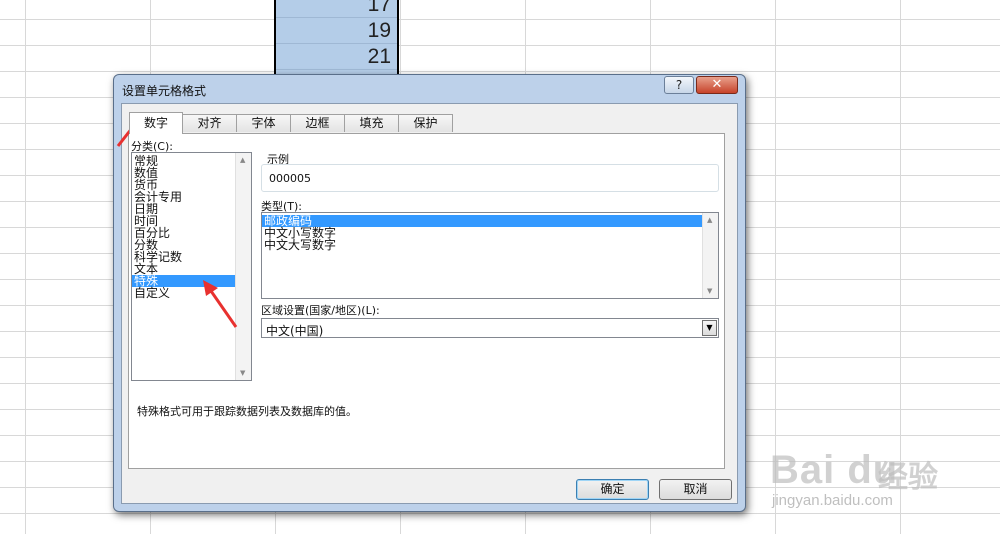  Describe the element at coordinates (220, 304) in the screenshot. I see `arrow-to-special-item-icon` at that location.